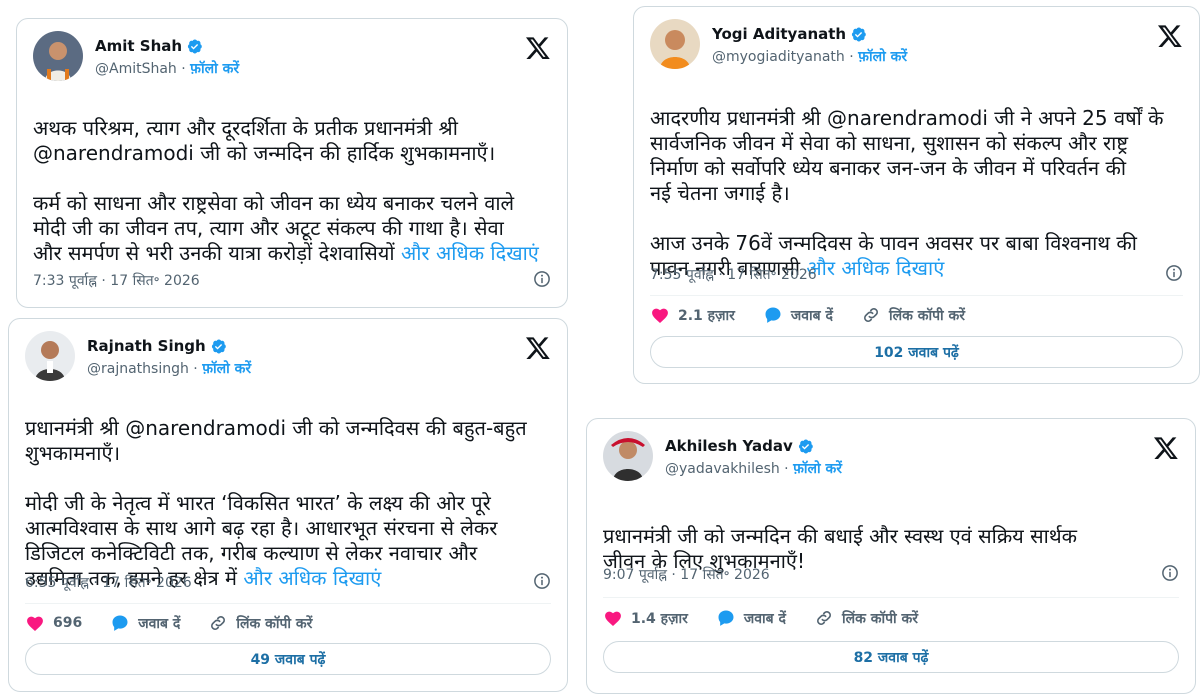 Image resolution: width=1200 pixels, height=700 pixels. I want to click on like-count: 1.4 हज़ार, so click(659, 618).